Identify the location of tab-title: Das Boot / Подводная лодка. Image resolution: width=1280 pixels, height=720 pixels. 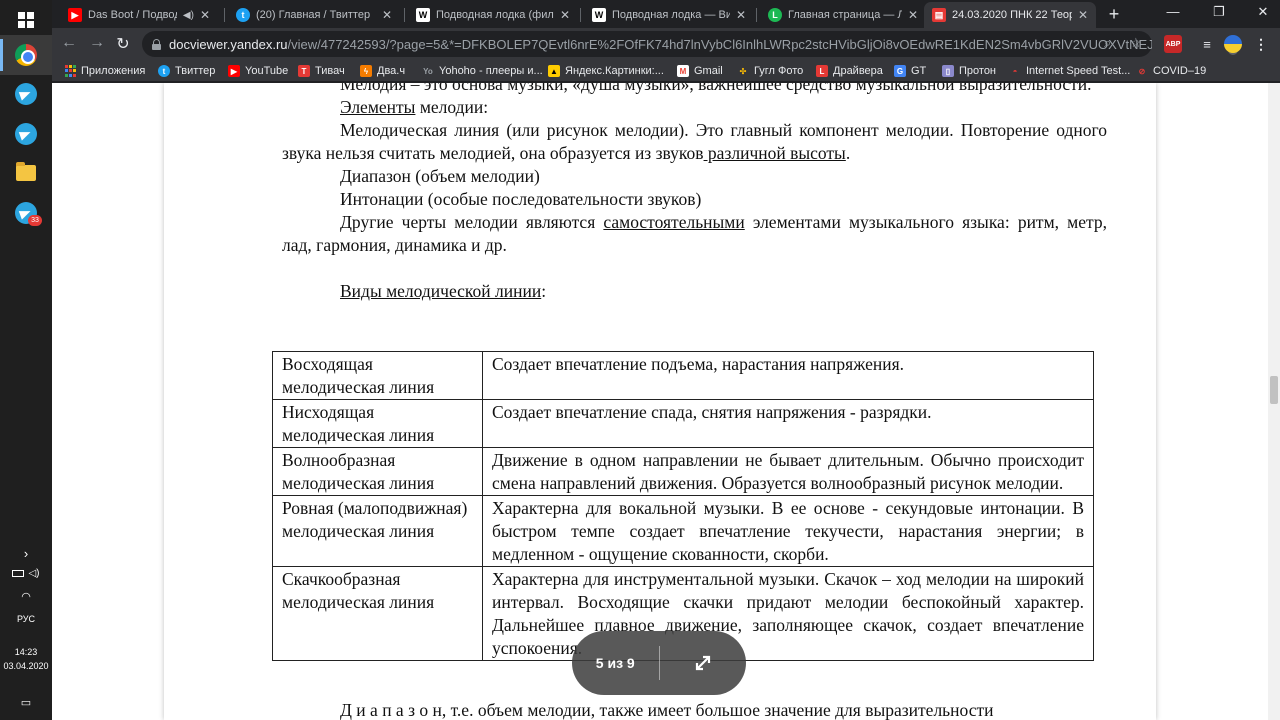
(132, 15).